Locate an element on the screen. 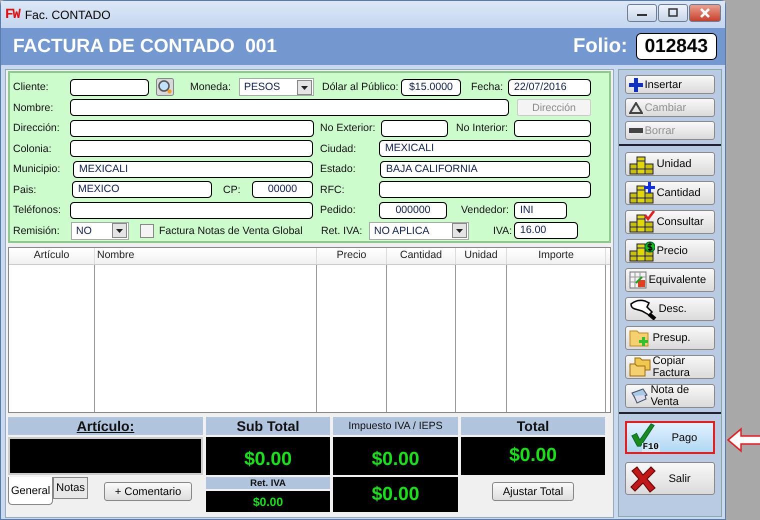 The width and height of the screenshot is (760, 520). field-label: No Exterior: is located at coordinates (348, 128).